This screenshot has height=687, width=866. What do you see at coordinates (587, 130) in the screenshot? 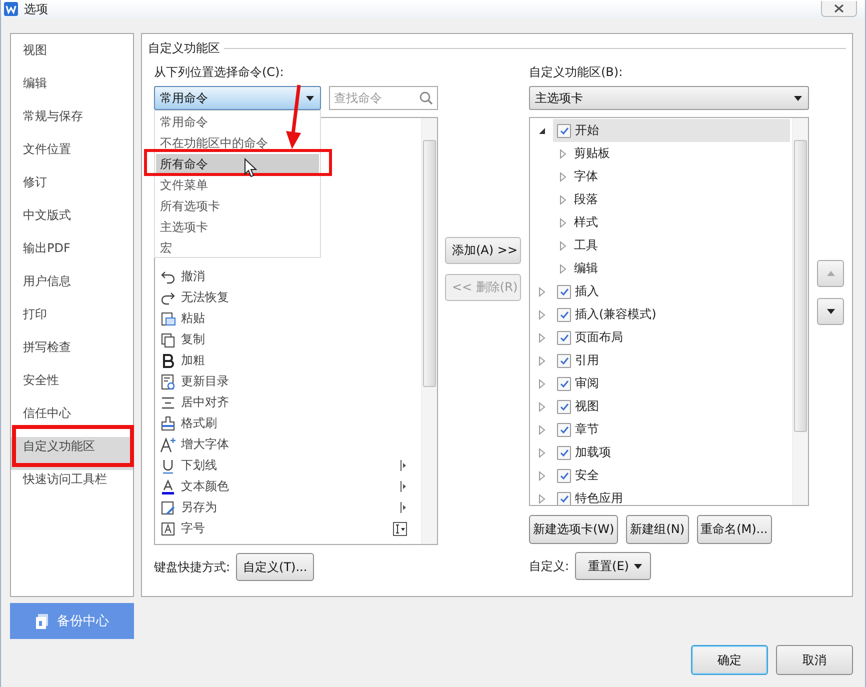
I see `tree-item: 开始` at bounding box center [587, 130].